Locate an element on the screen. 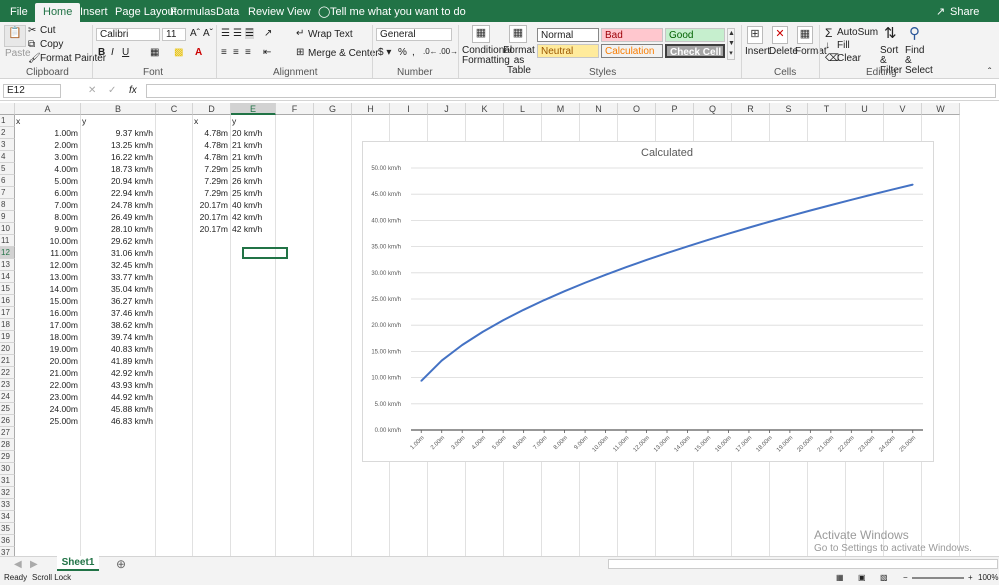 This screenshot has height=585, width=999. cell-e3: 21 km/h is located at coordinates (254, 145).